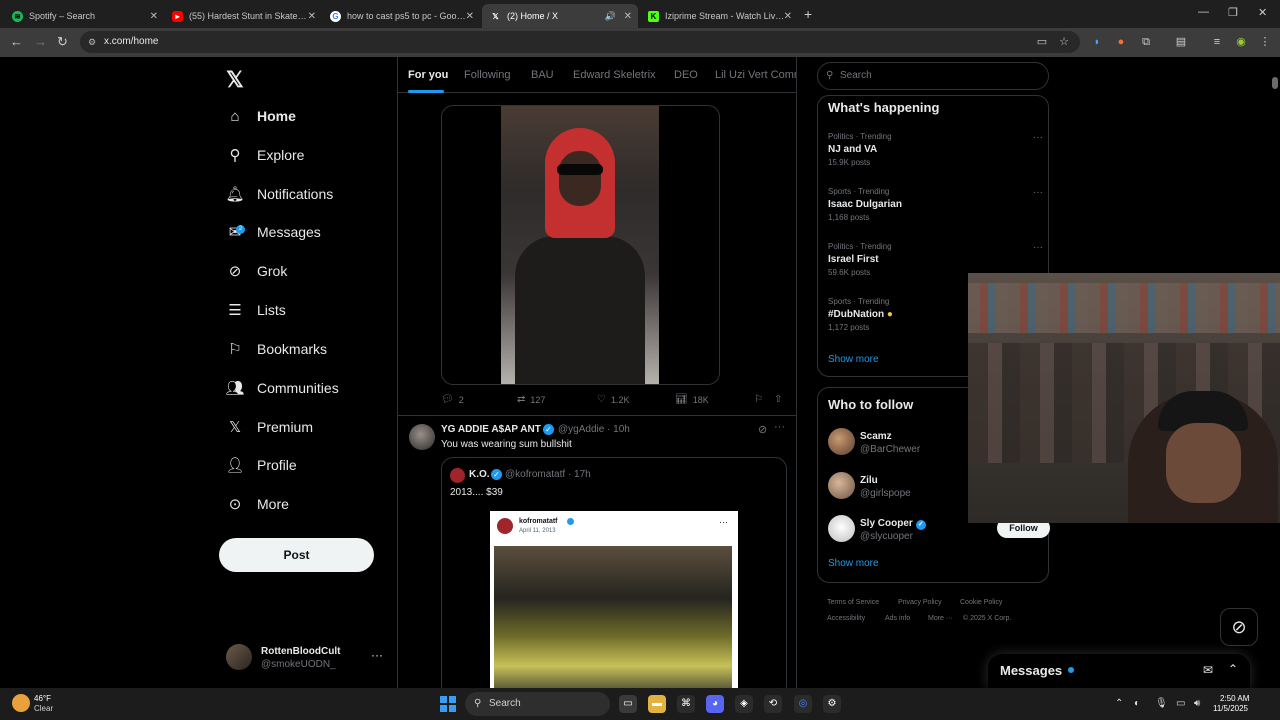 Image resolution: width=1280 pixels, height=720 pixels. Describe the element at coordinates (1121, 42) in the screenshot. I see `extension-icon: ●` at that location.